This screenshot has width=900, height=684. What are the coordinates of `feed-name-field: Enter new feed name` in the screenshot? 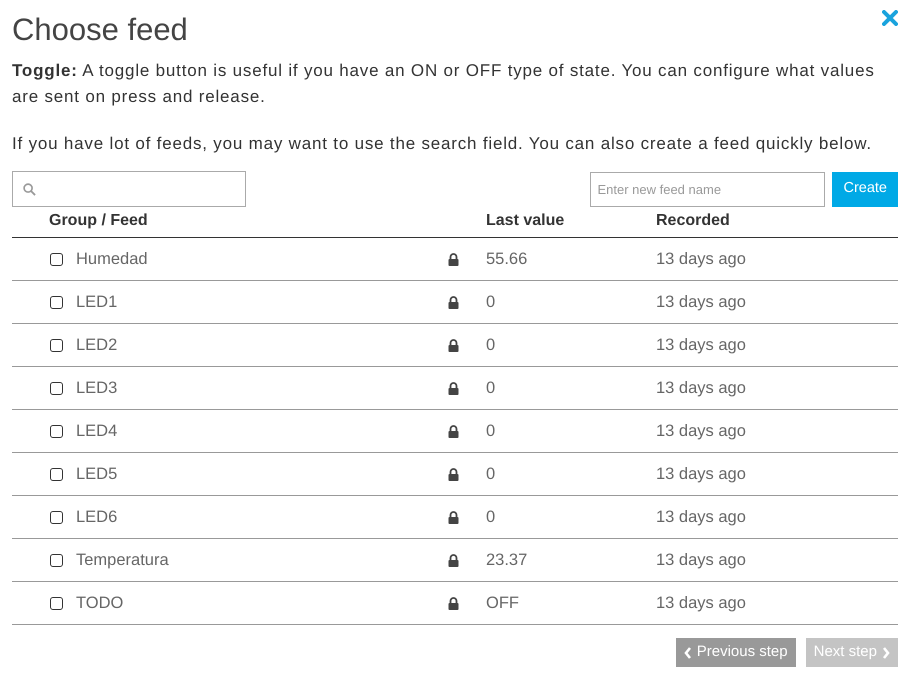 It's located at (708, 189).